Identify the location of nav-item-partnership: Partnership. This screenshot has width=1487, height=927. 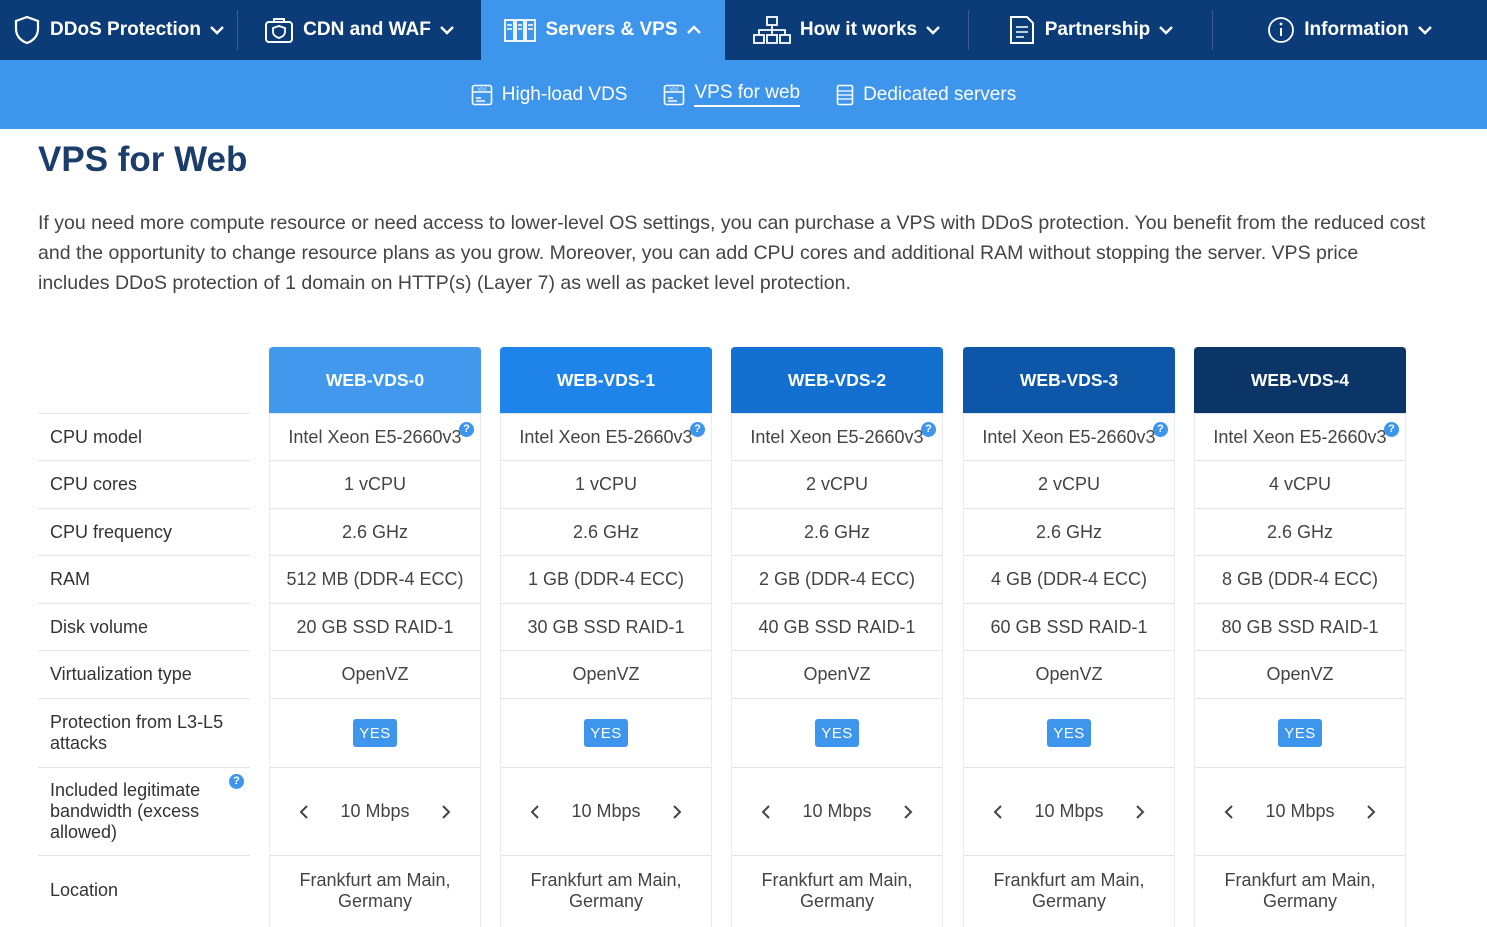
(1091, 30).